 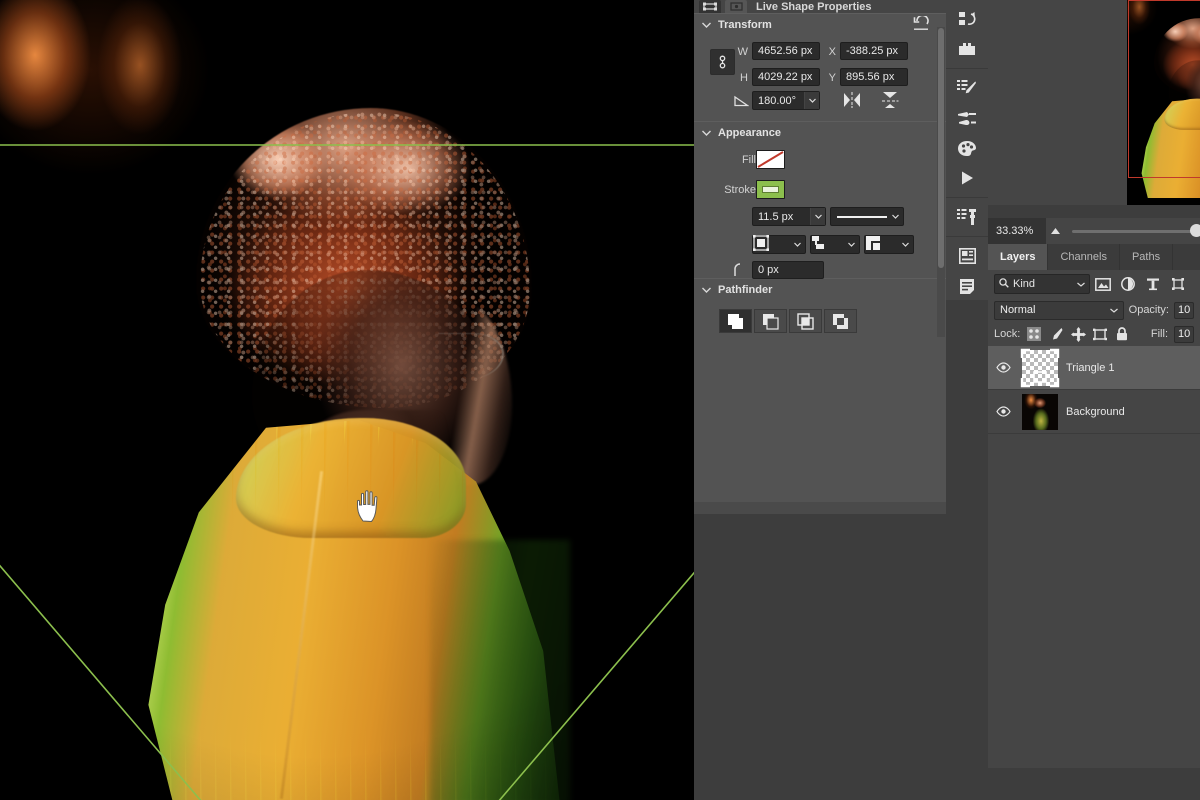 What do you see at coordinates (874, 77) in the screenshot?
I see `y-input: 895.56 px` at bounding box center [874, 77].